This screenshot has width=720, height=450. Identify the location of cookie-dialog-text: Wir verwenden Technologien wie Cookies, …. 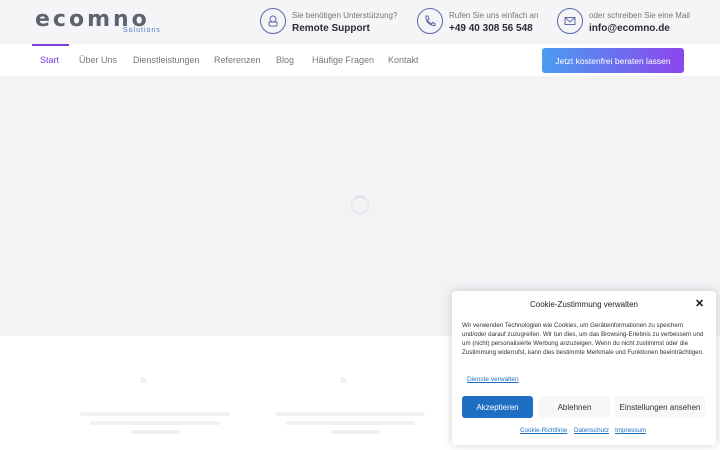
(583, 339).